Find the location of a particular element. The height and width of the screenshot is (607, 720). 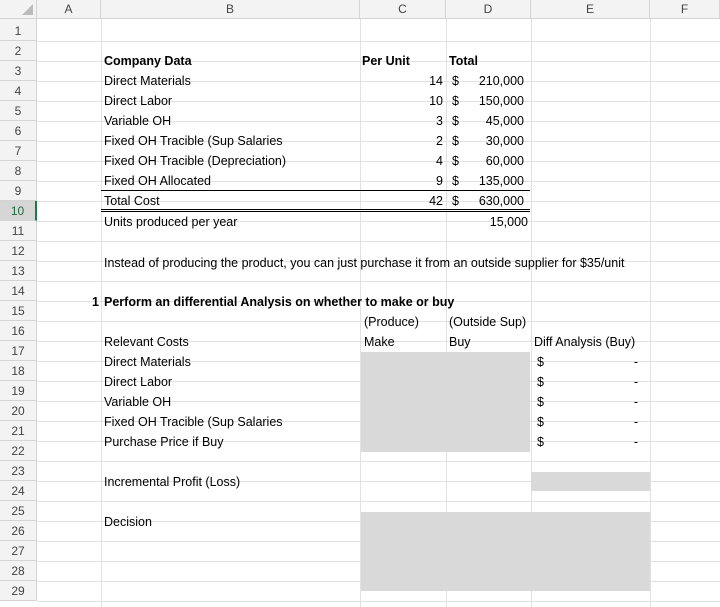

row-header-6: 6 is located at coordinates (18, 131).